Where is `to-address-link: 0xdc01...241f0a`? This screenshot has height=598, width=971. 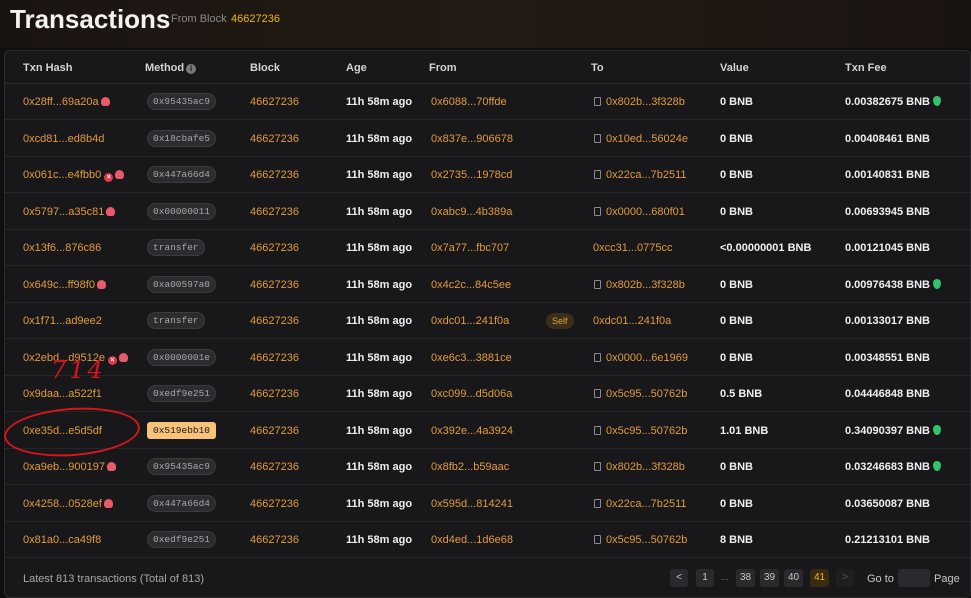 to-address-link: 0xdc01...241f0a is located at coordinates (632, 321).